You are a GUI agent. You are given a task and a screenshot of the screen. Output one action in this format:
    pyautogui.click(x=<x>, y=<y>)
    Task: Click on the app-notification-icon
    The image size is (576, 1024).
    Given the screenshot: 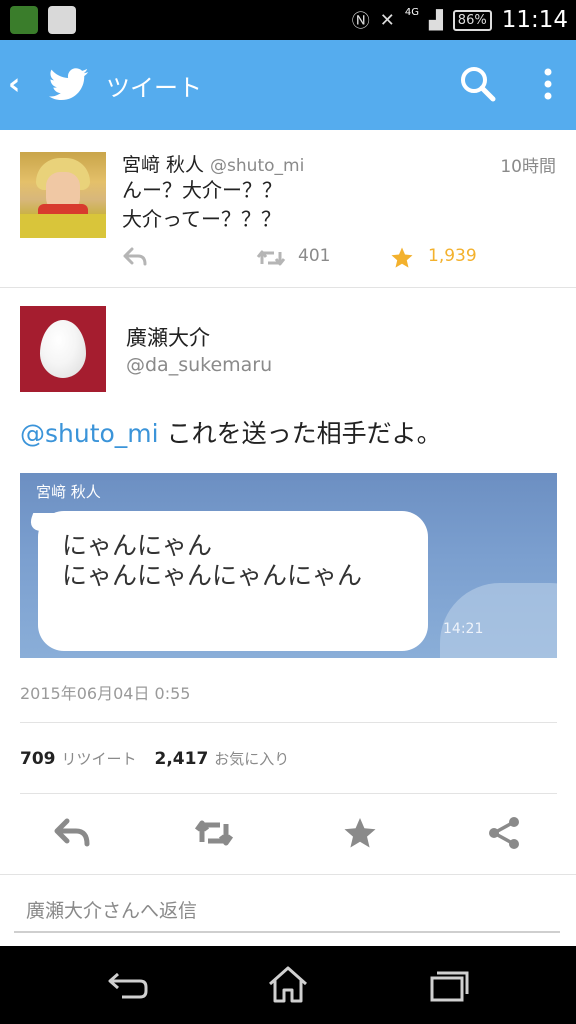 What is the action you would take?
    pyautogui.click(x=24, y=20)
    